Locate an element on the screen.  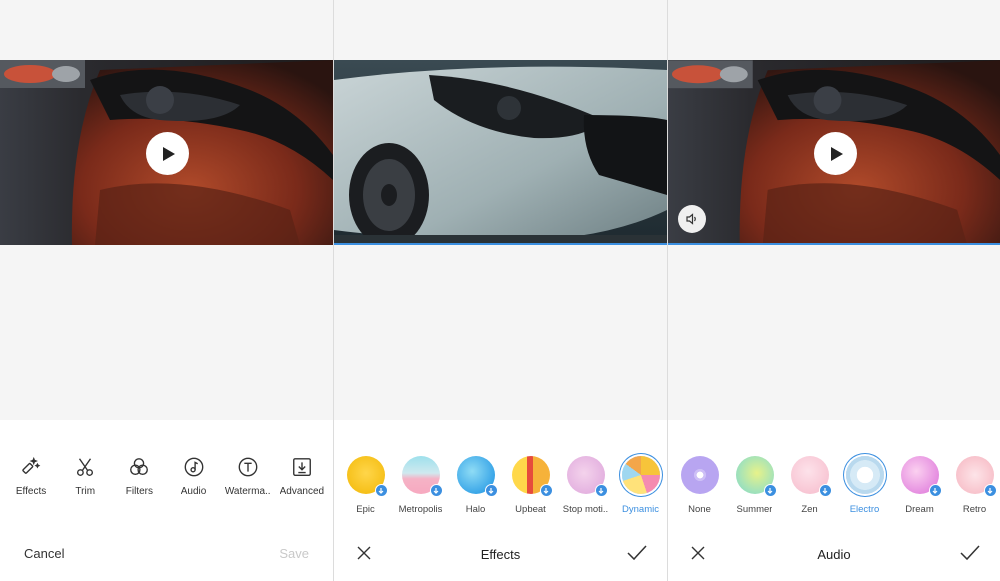
effect-item-stop-motion: Stop moti.. is located at coordinates (585, 486).